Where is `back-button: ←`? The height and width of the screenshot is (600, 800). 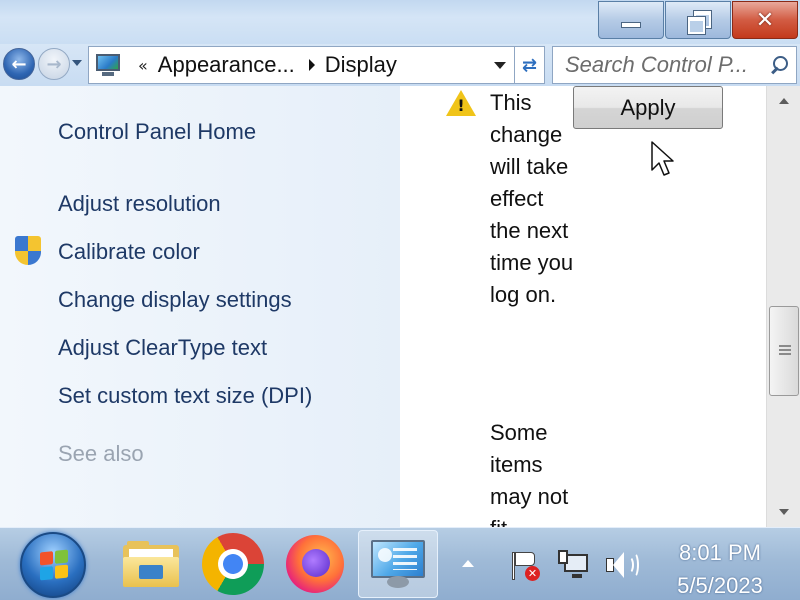 back-button: ← is located at coordinates (19, 64).